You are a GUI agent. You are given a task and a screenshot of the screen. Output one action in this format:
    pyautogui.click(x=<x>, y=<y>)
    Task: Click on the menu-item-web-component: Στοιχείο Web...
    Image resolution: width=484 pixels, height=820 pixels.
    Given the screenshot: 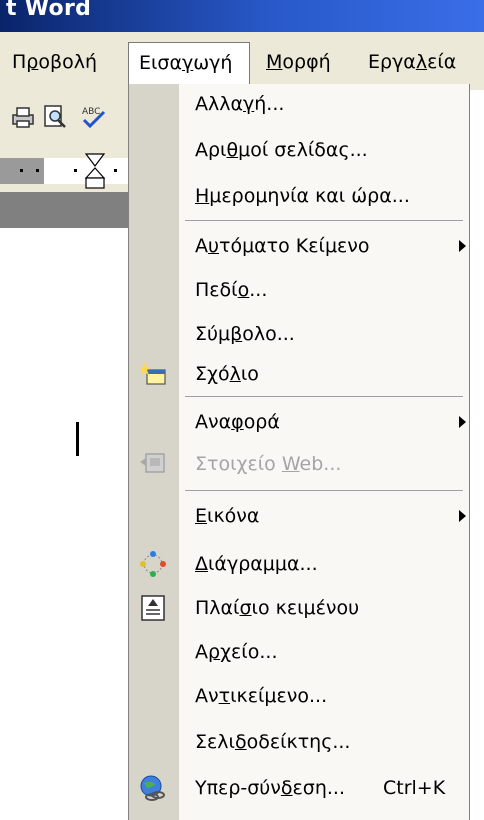 What is the action you would take?
    pyautogui.click(x=299, y=464)
    